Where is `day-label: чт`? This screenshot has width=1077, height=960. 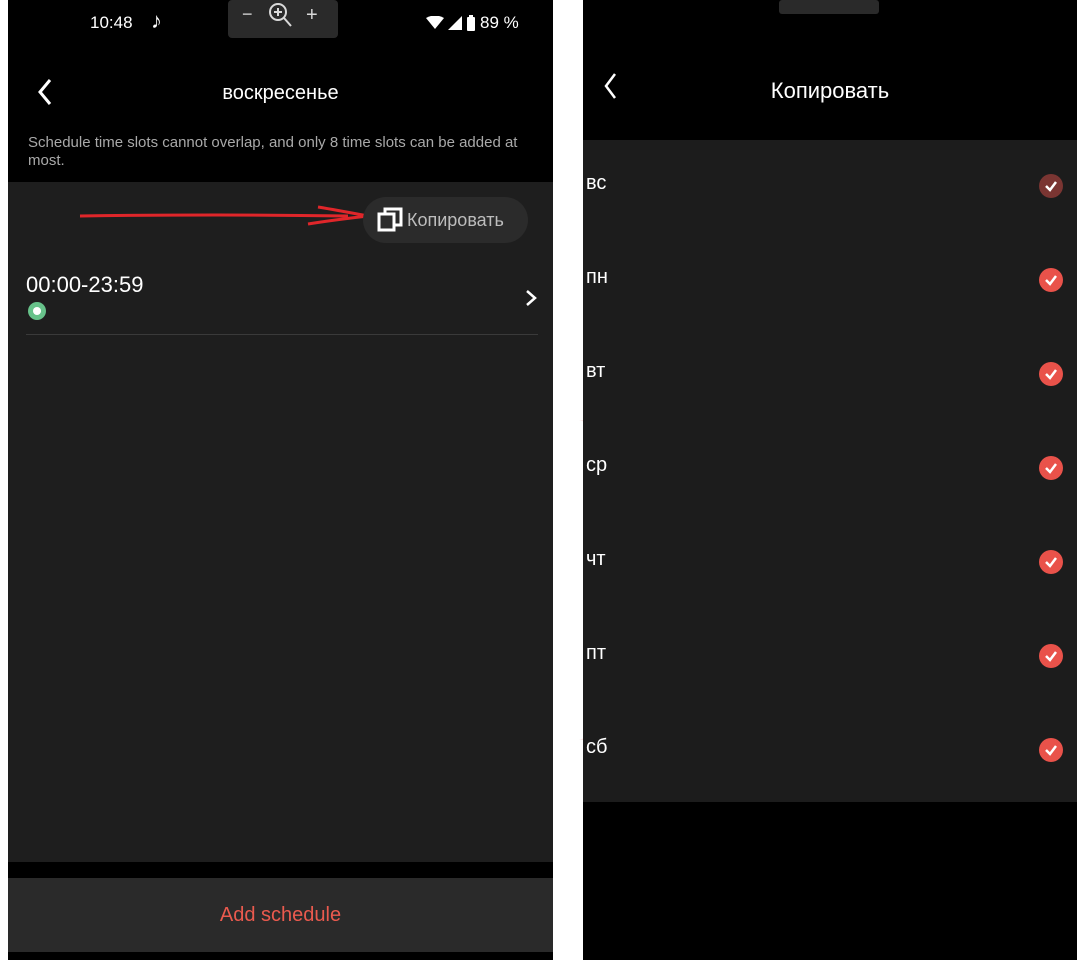 day-label: чт is located at coordinates (596, 559).